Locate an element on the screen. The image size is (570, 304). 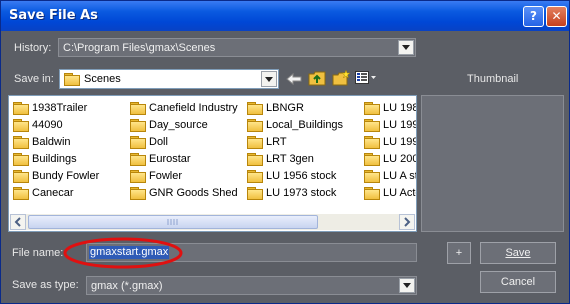
list-item: 44090 is located at coordinates (56, 124).